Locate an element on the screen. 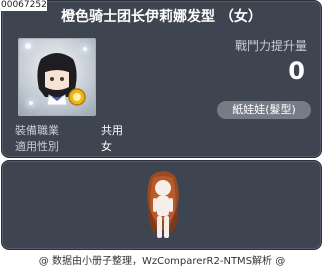 The image size is (324, 271). footer-credit: @ 数据由小册子整理，WzComparerR2-NTMS解析 @ is located at coordinates (162, 261).